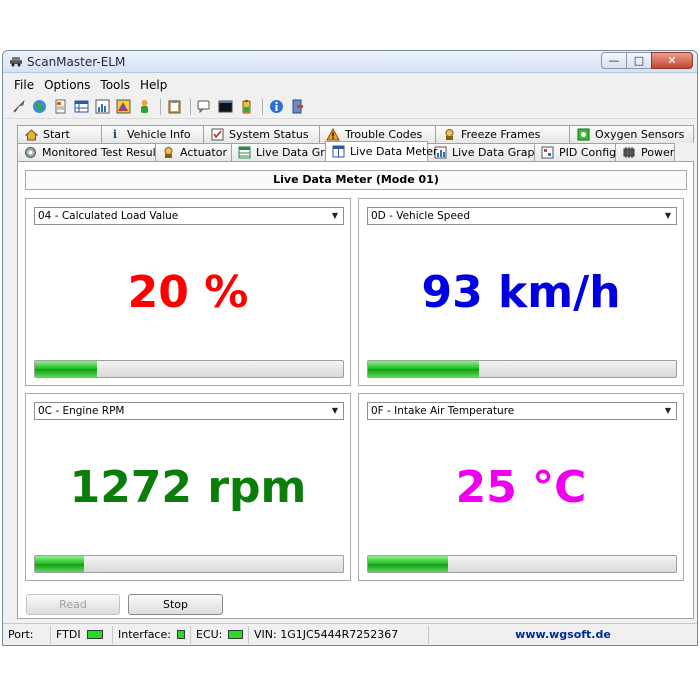  I want to click on website-link: www.wgsoft.de, so click(563, 635).